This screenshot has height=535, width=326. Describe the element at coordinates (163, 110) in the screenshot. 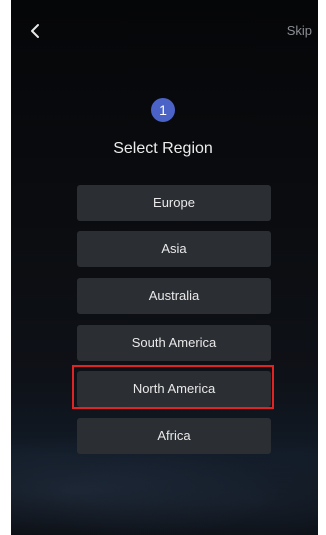

I see `step-number-badge: 1` at that location.